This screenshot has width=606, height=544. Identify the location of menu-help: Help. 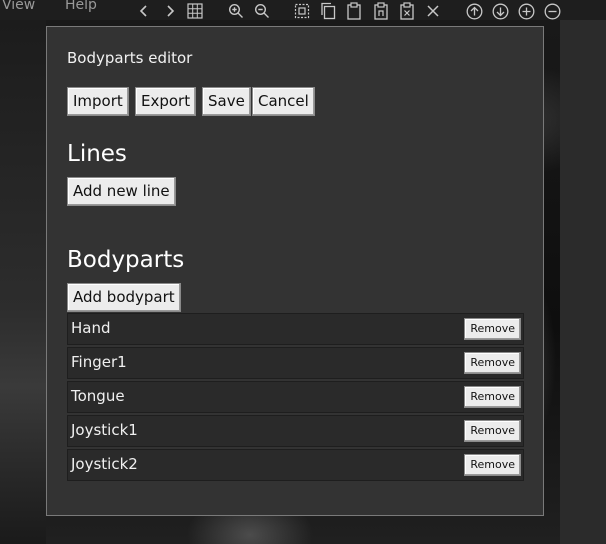
(81, 6).